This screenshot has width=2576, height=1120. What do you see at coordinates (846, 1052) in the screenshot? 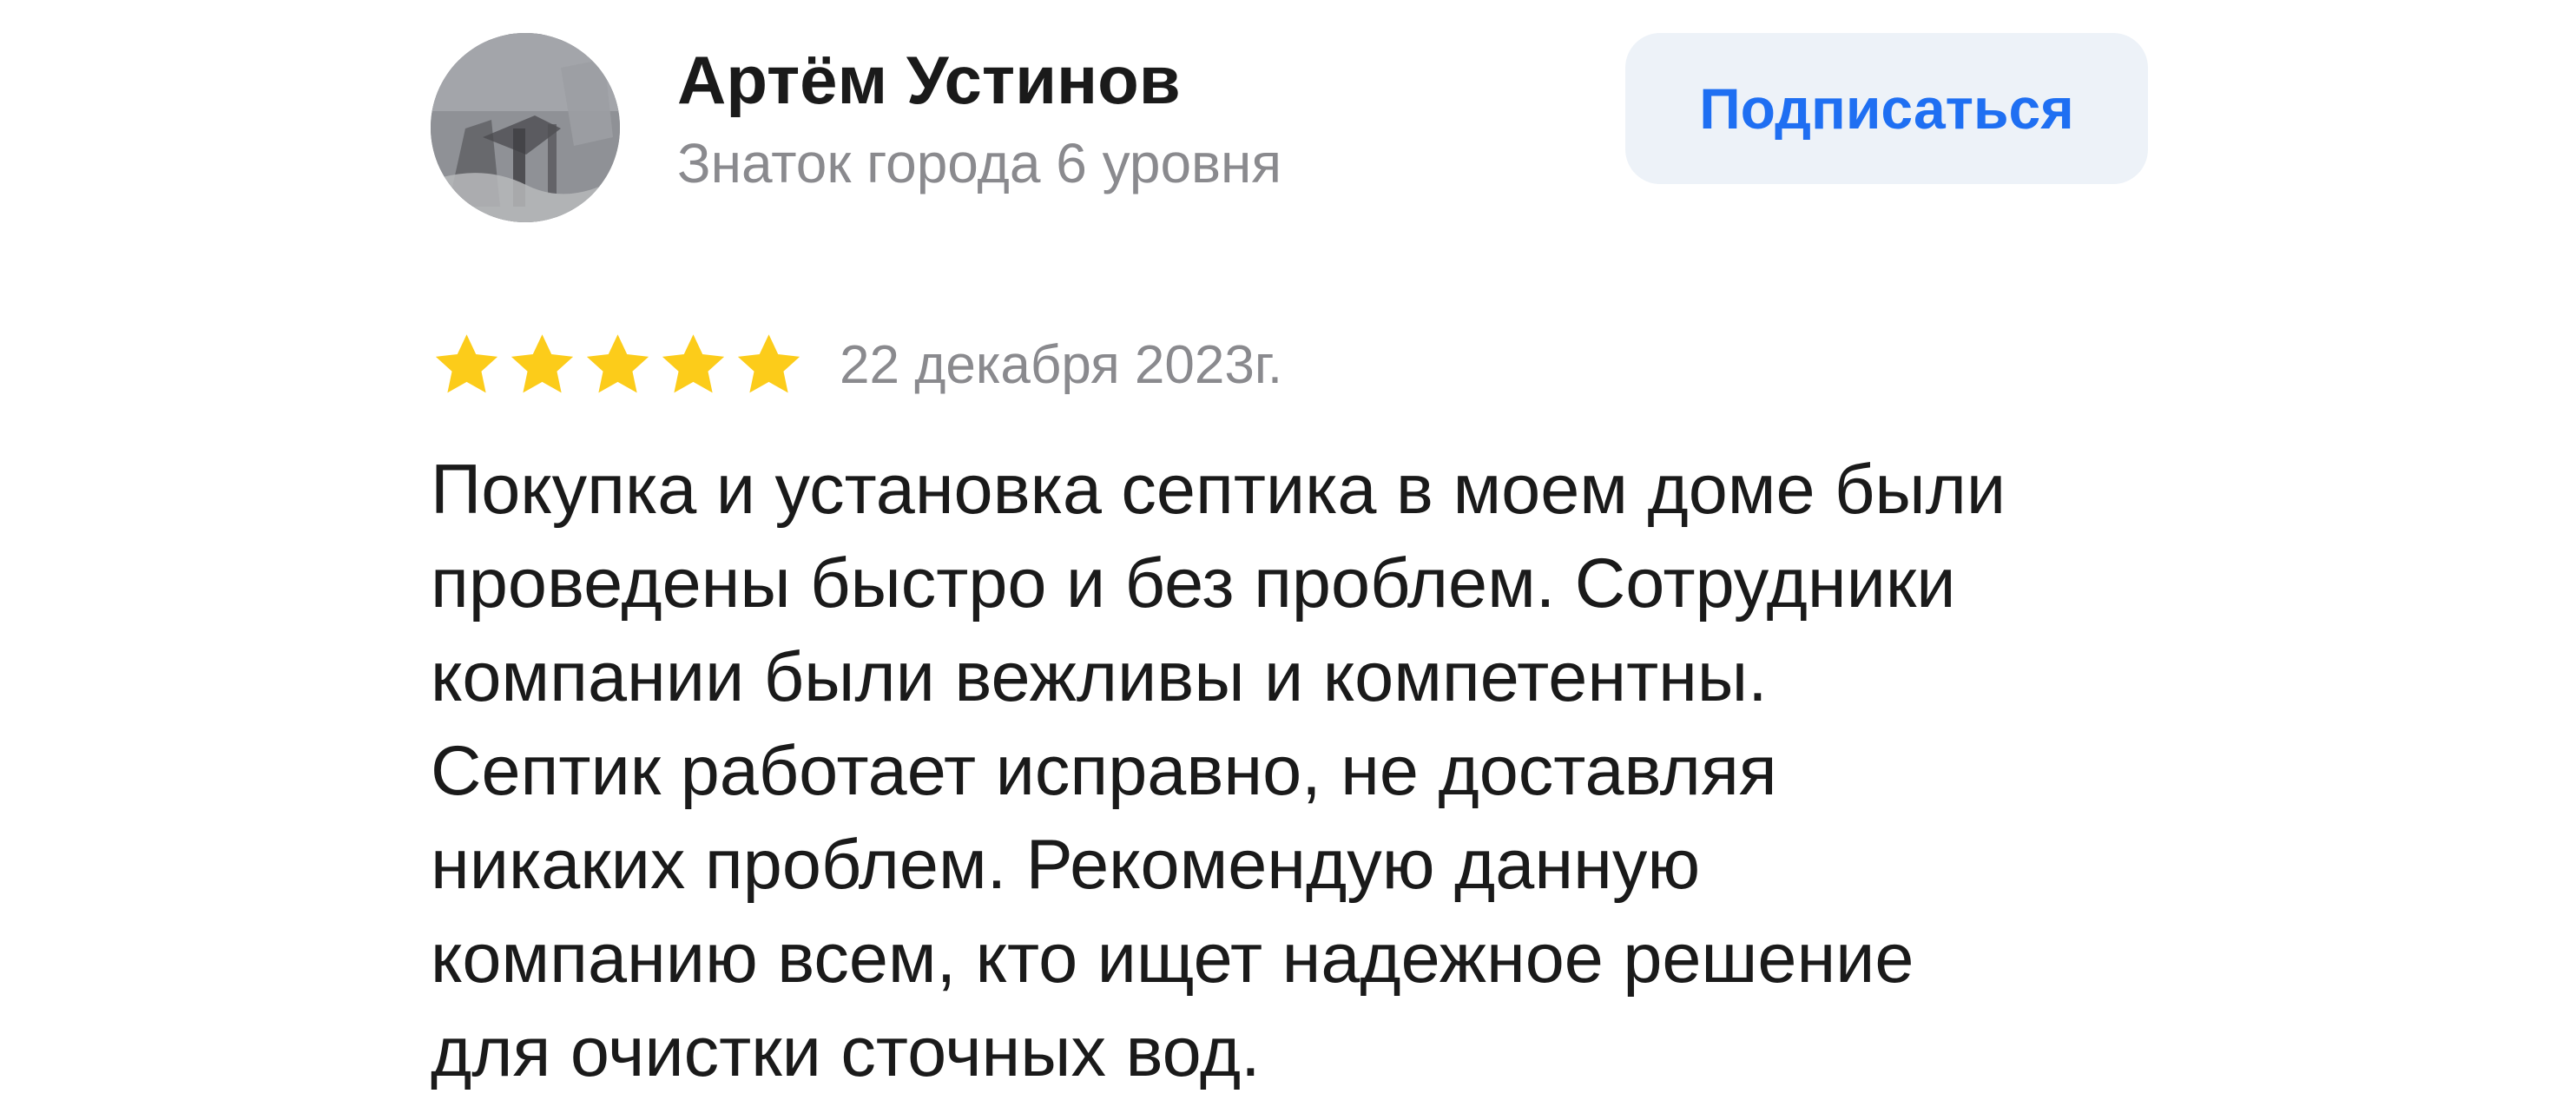
I see `review-text-line: для очистки сточных вод.` at bounding box center [846, 1052].